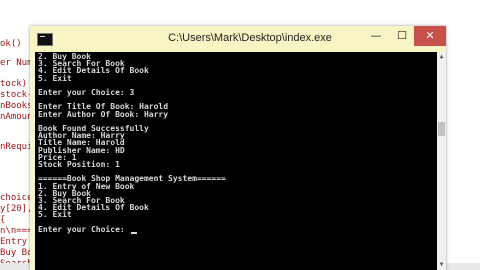 This screenshot has height=270, width=480. I want to click on window-title: C:\Users\Mark\Desktop\index.exe, so click(250, 38).